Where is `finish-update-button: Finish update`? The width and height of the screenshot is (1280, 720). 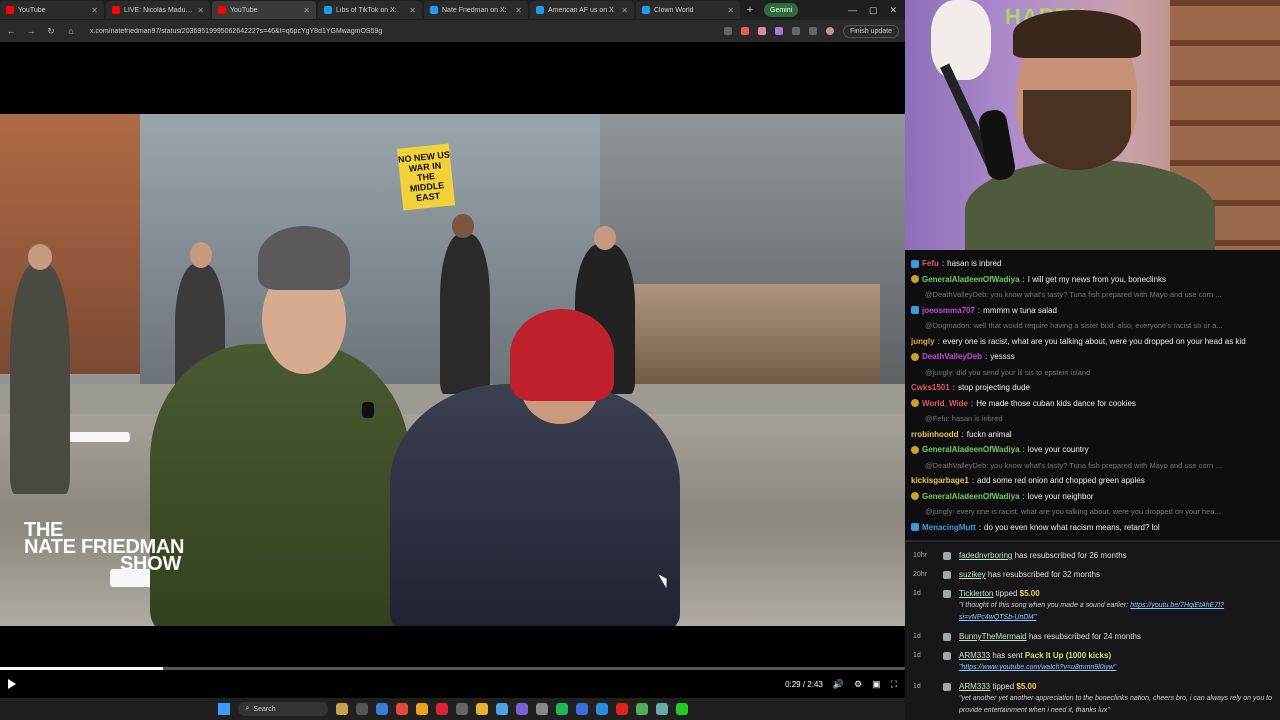 finish-update-button: Finish update is located at coordinates (870, 31).